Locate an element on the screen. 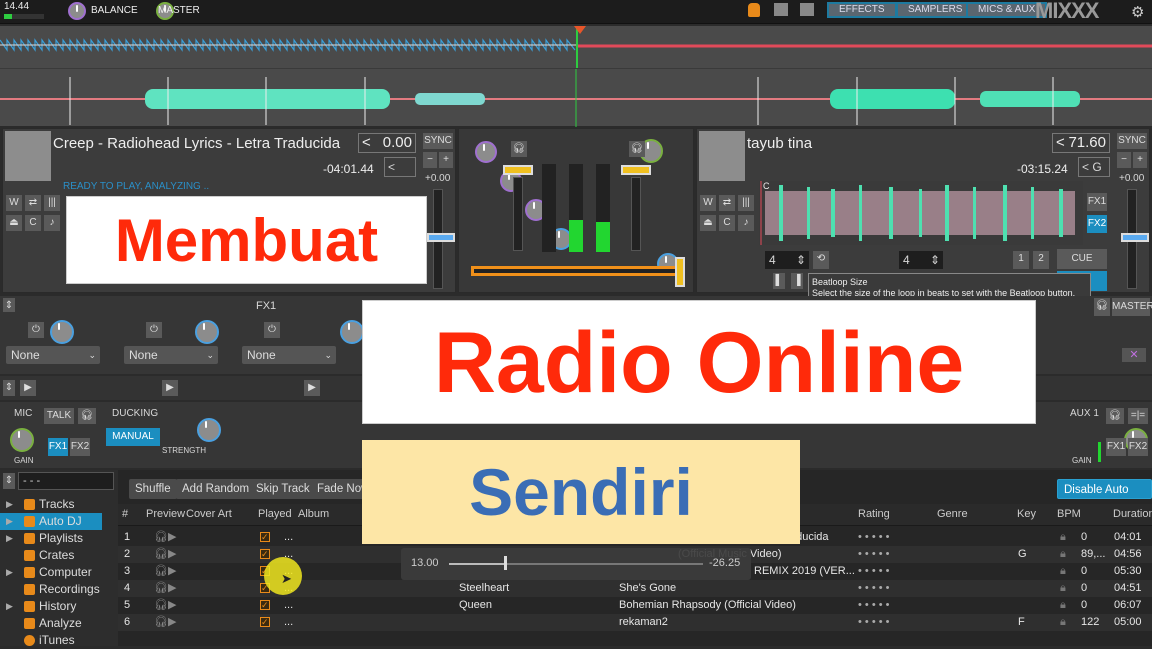  deck2-rate-down-button: − is located at coordinates (1124, 160).